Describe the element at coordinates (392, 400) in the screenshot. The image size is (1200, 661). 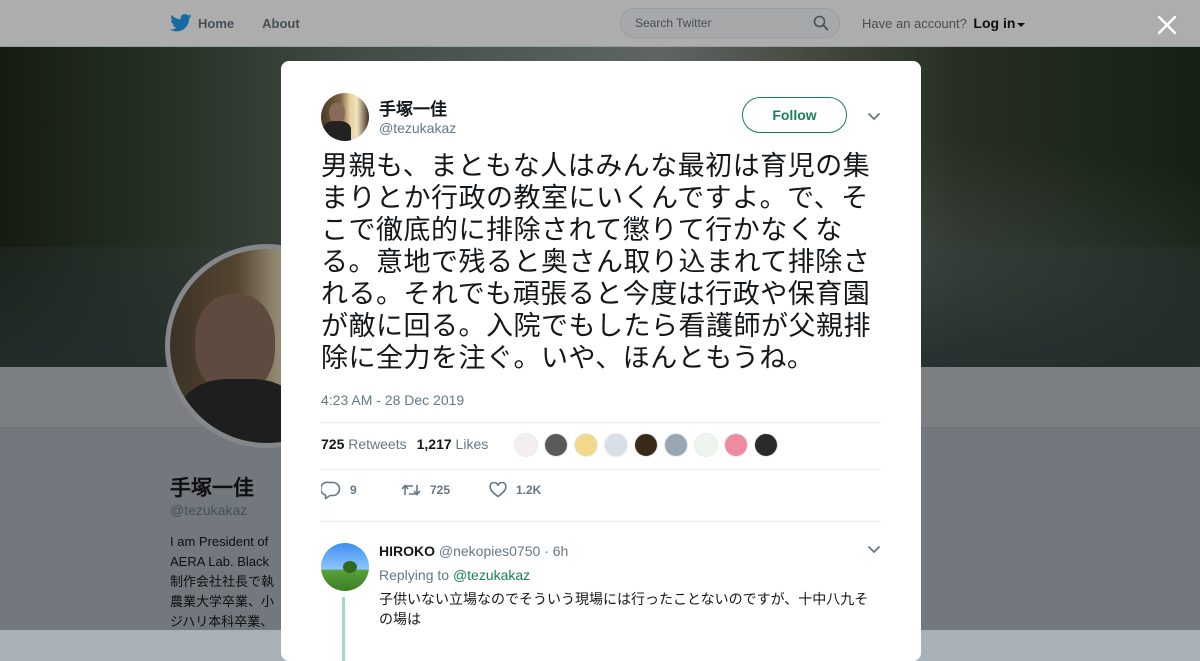
I see `tweet-timestamp: 4:23 AM - 28 Dec 2019` at that location.